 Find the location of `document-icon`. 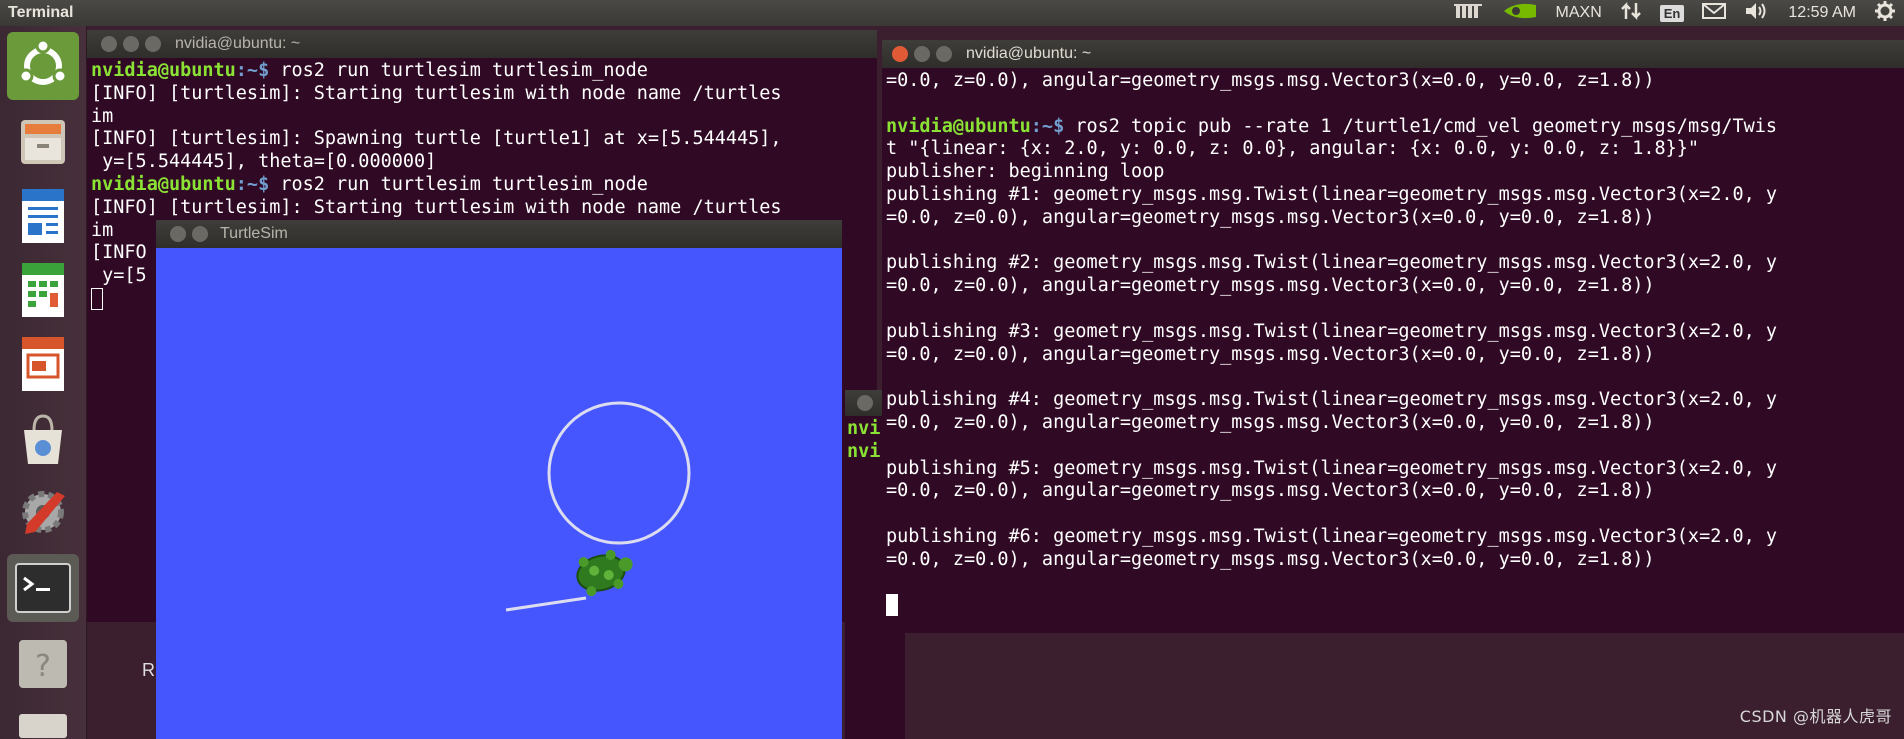

document-icon is located at coordinates (43, 216).